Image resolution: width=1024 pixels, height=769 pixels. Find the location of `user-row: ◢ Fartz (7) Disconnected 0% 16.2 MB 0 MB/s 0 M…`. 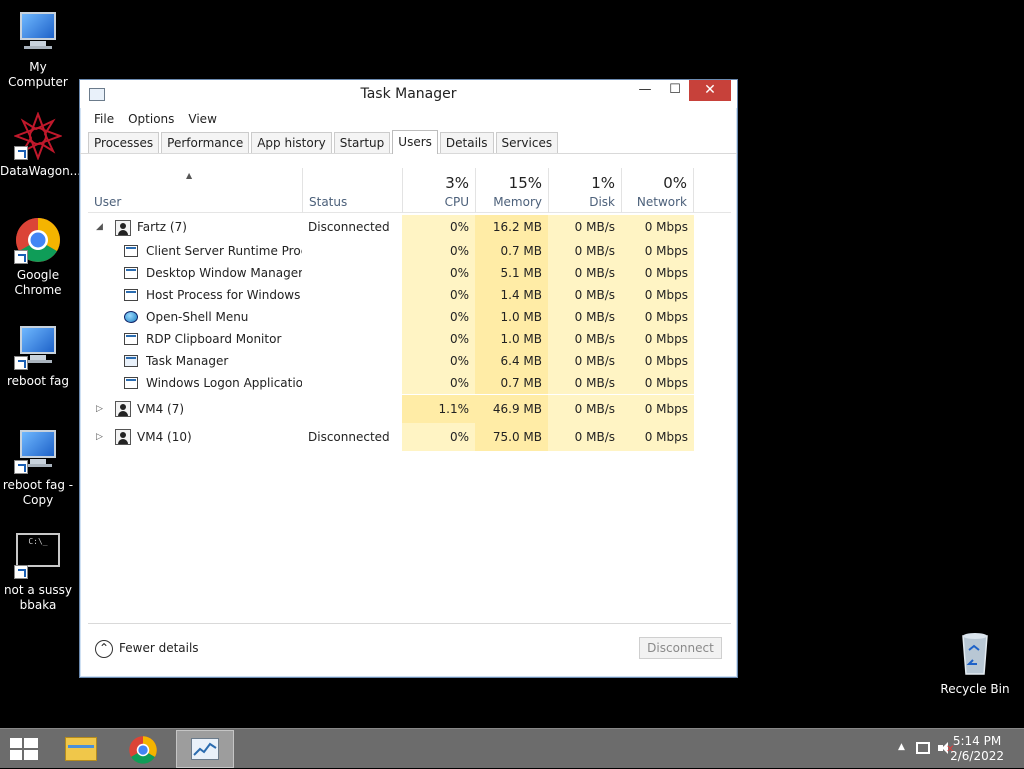

user-row: ◢ Fartz (7) Disconnected 0% 16.2 MB 0 MB/s 0 M… is located at coordinates (409, 227).